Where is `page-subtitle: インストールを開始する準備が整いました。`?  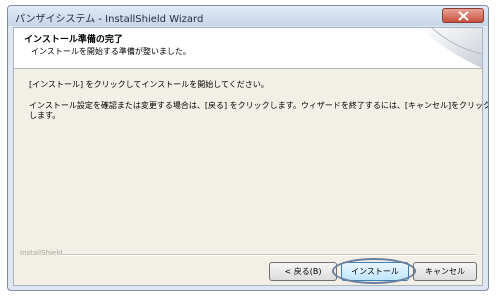 page-subtitle: インストールを開始する準備が整いました。 is located at coordinates (111, 51).